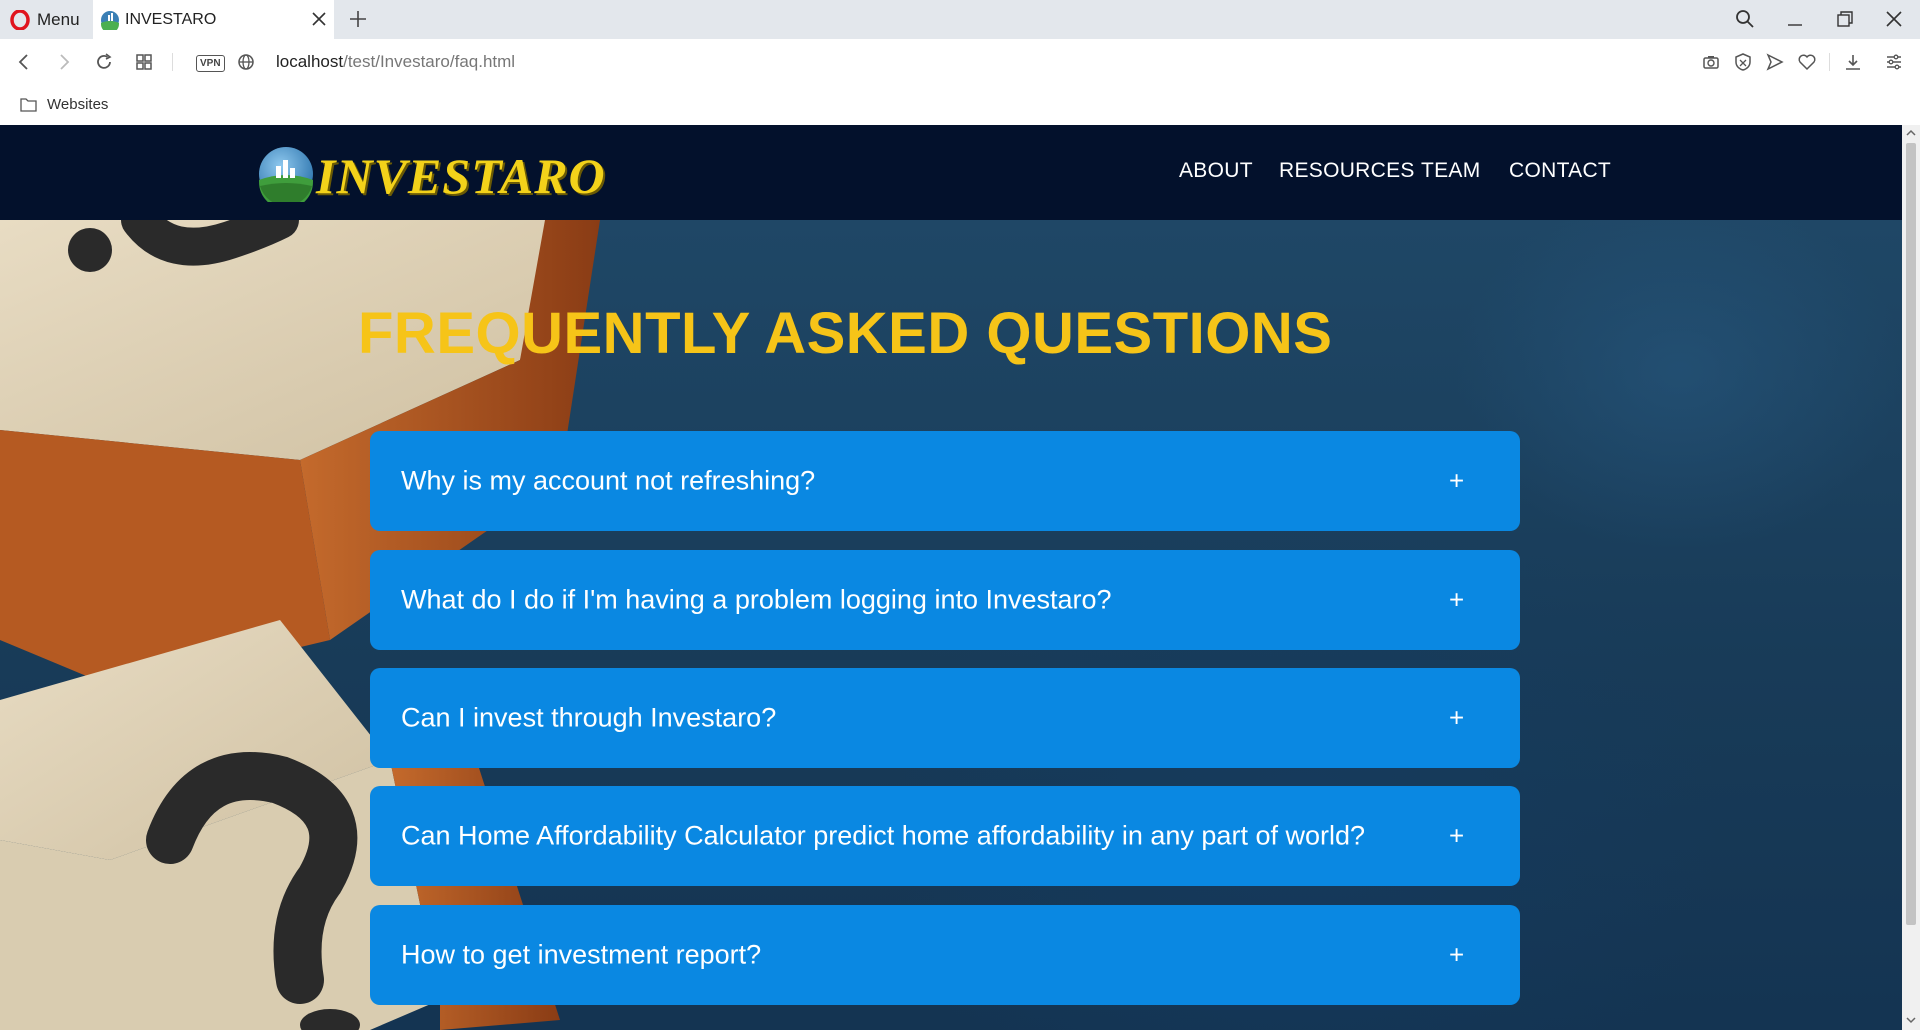  Describe the element at coordinates (246, 62) in the screenshot. I see `globe-icon` at that location.